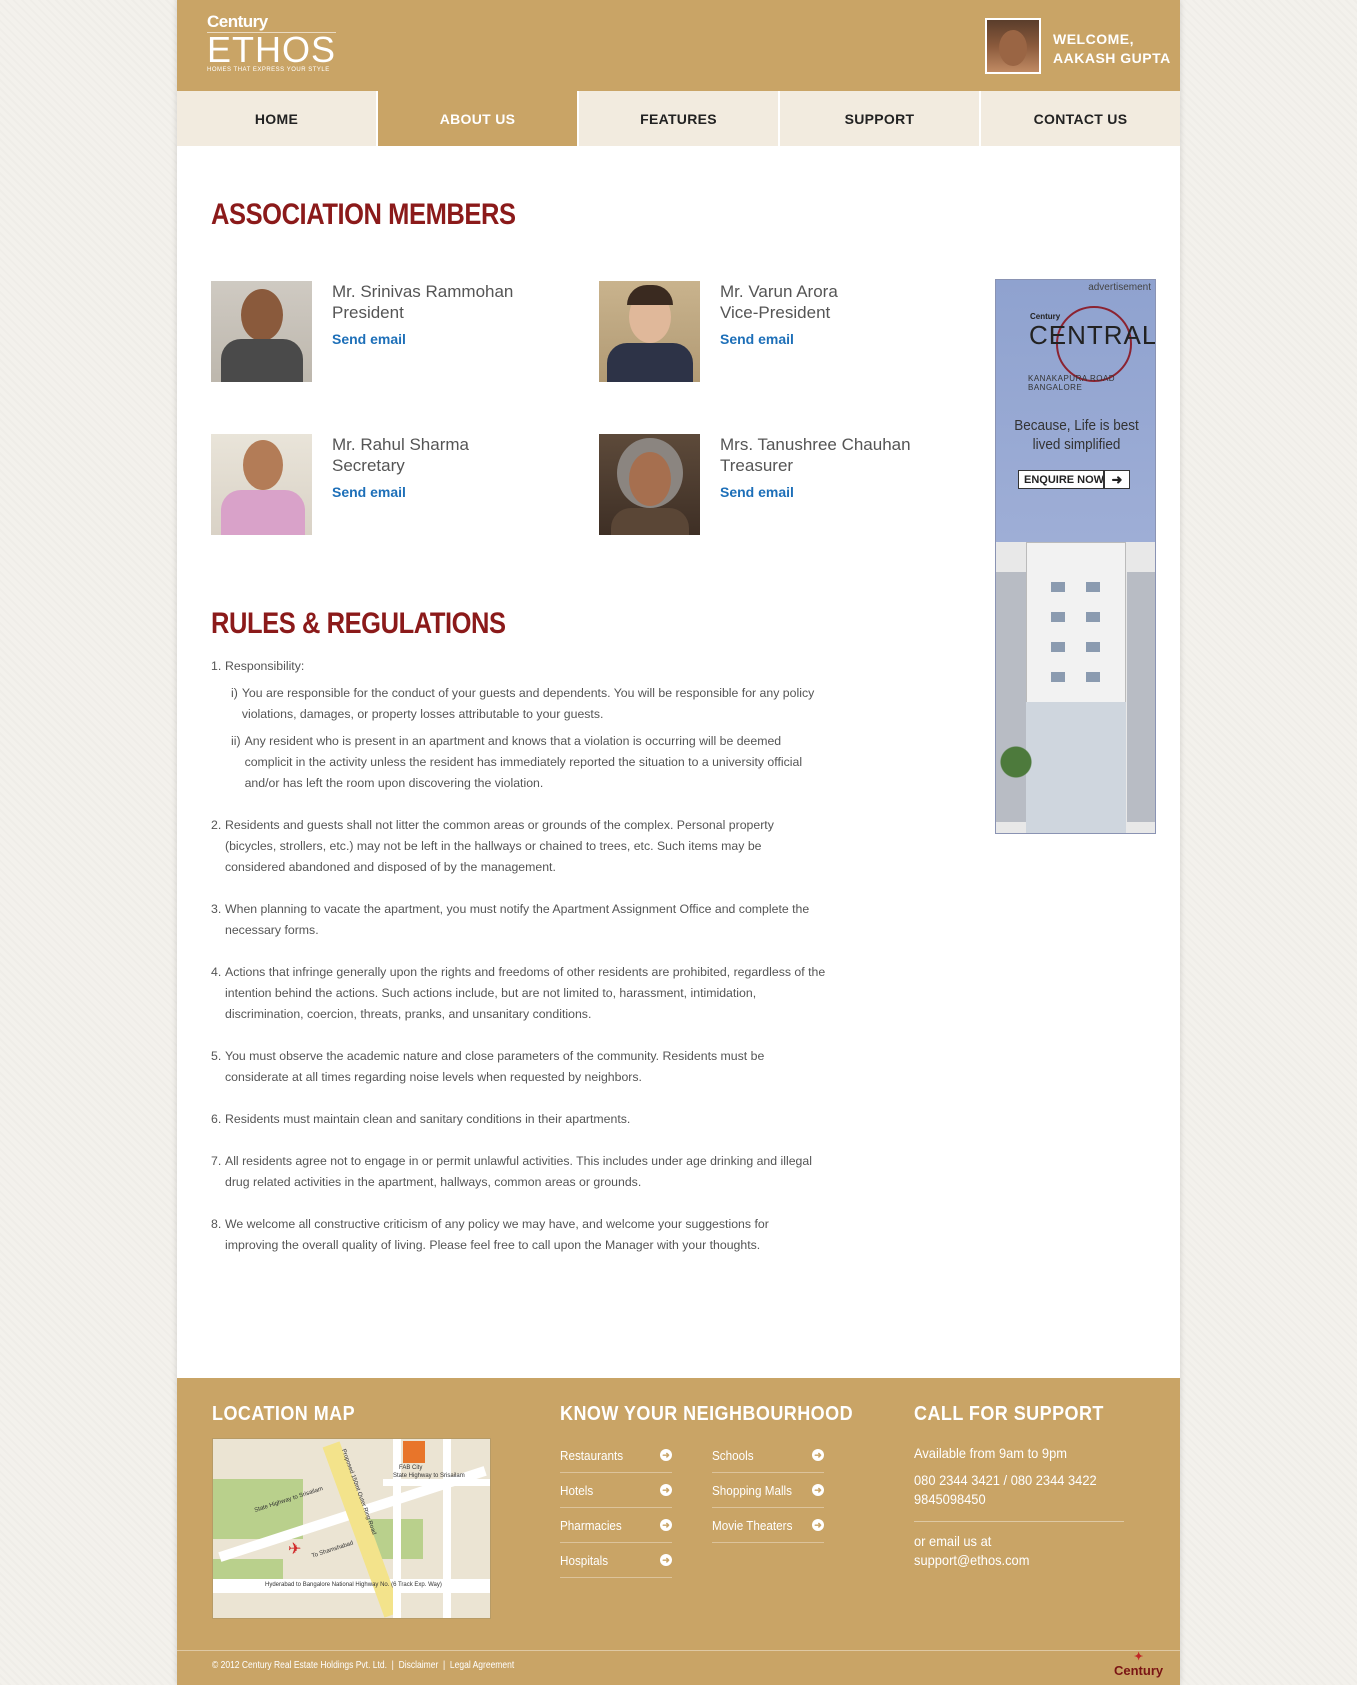  I want to click on neighbourhood-shopping-malls: Shopping Malls ➜, so click(768, 1490).